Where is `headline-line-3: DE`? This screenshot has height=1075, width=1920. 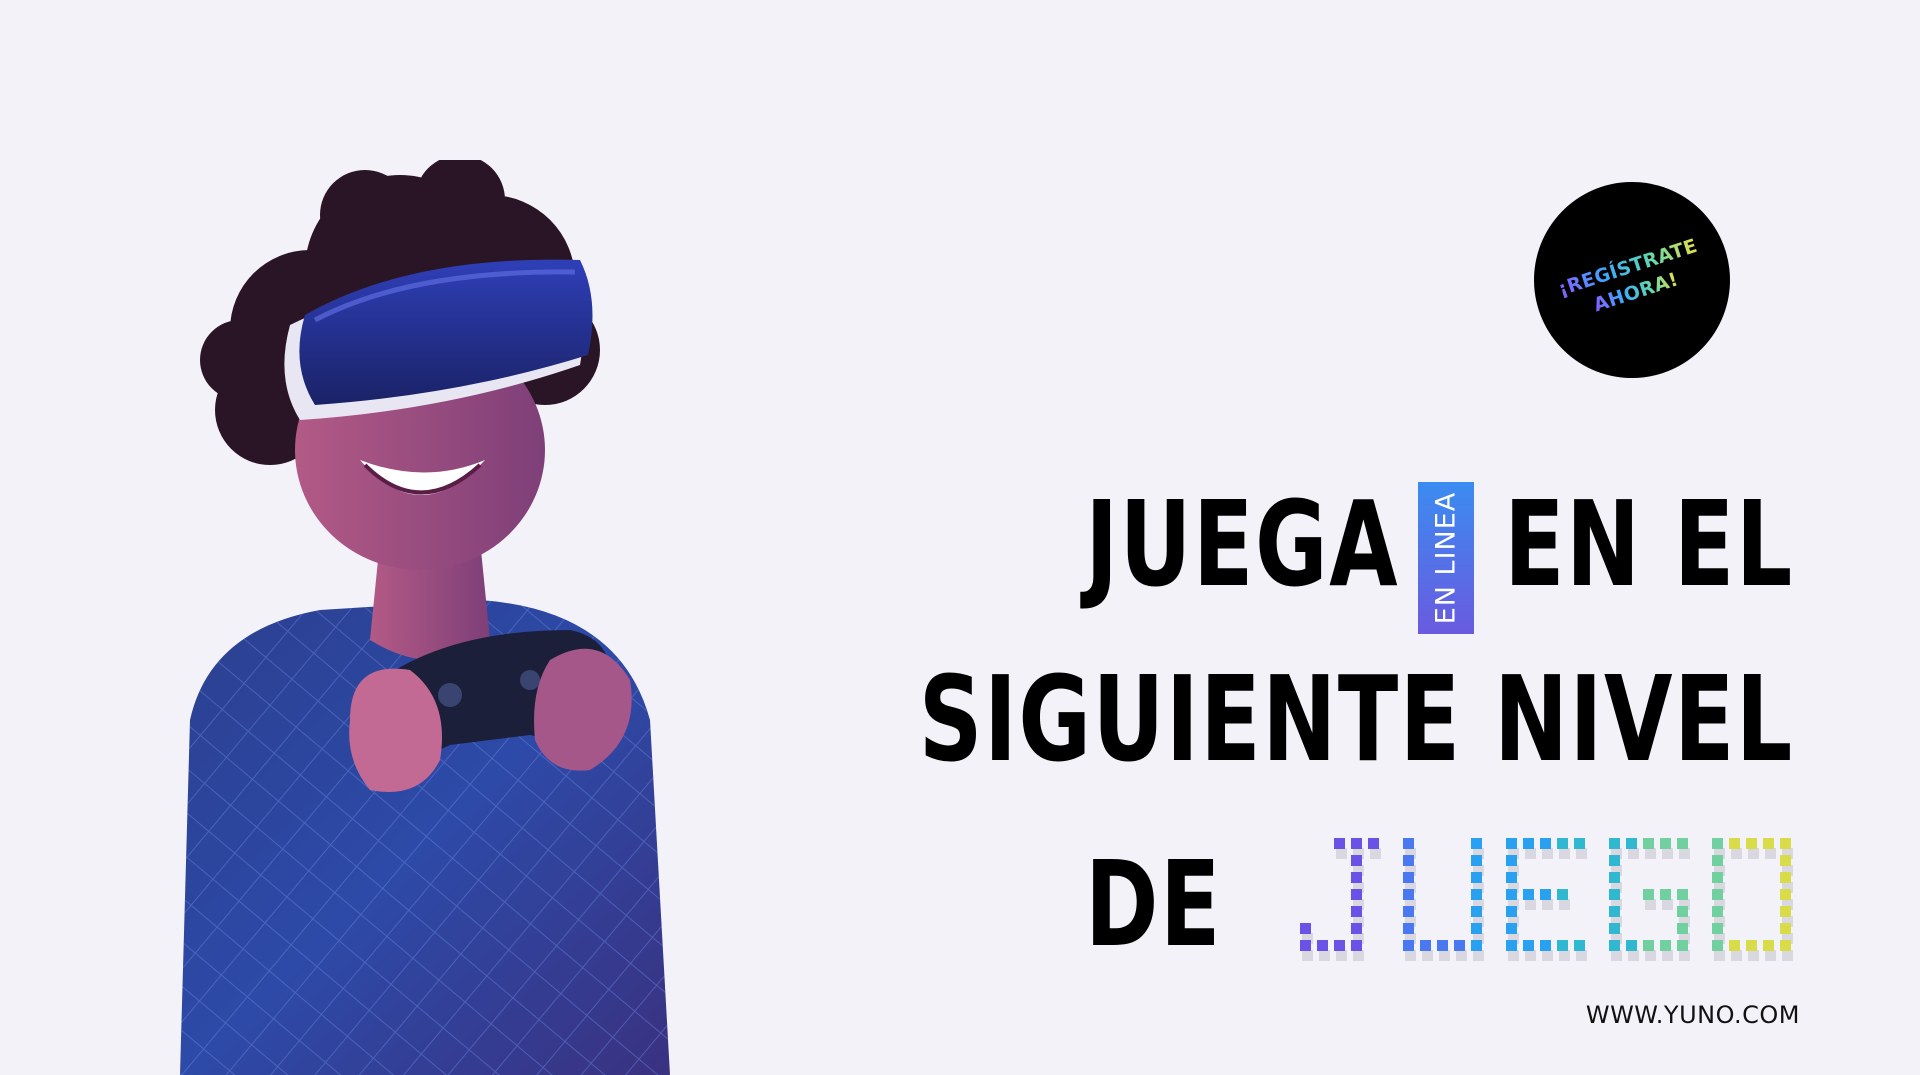
headline-line-3: DE is located at coordinates (1153, 904).